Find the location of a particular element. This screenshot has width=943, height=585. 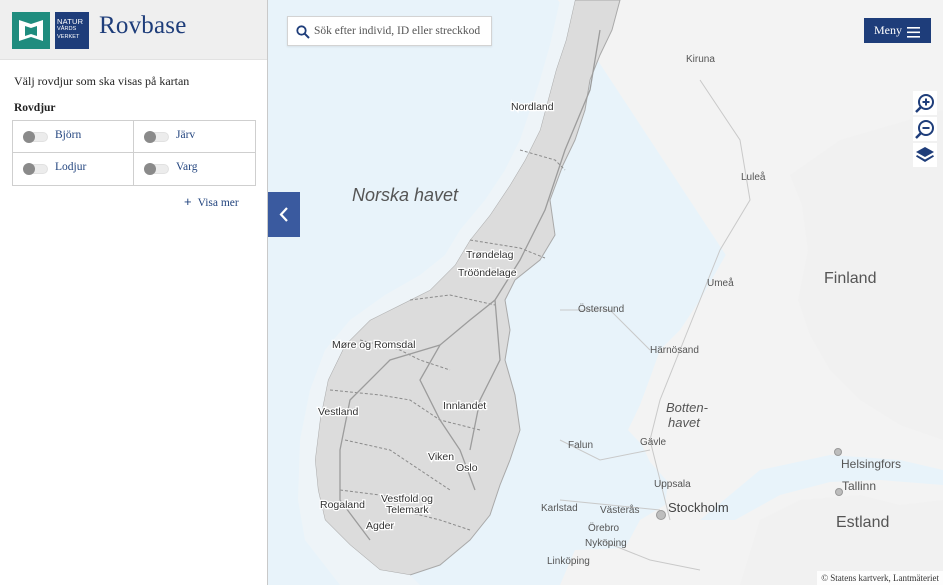

zoom-in-icon is located at coordinates (924, 103).